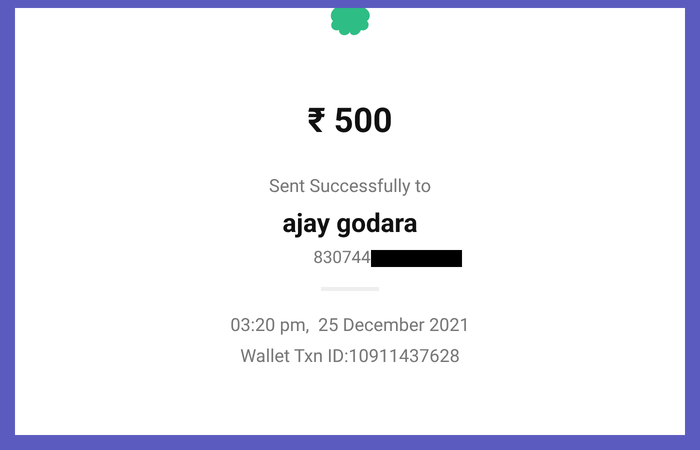 The image size is (700, 450). I want to click on transaction-id: Wallet Txn ID:10911437628, so click(350, 357).